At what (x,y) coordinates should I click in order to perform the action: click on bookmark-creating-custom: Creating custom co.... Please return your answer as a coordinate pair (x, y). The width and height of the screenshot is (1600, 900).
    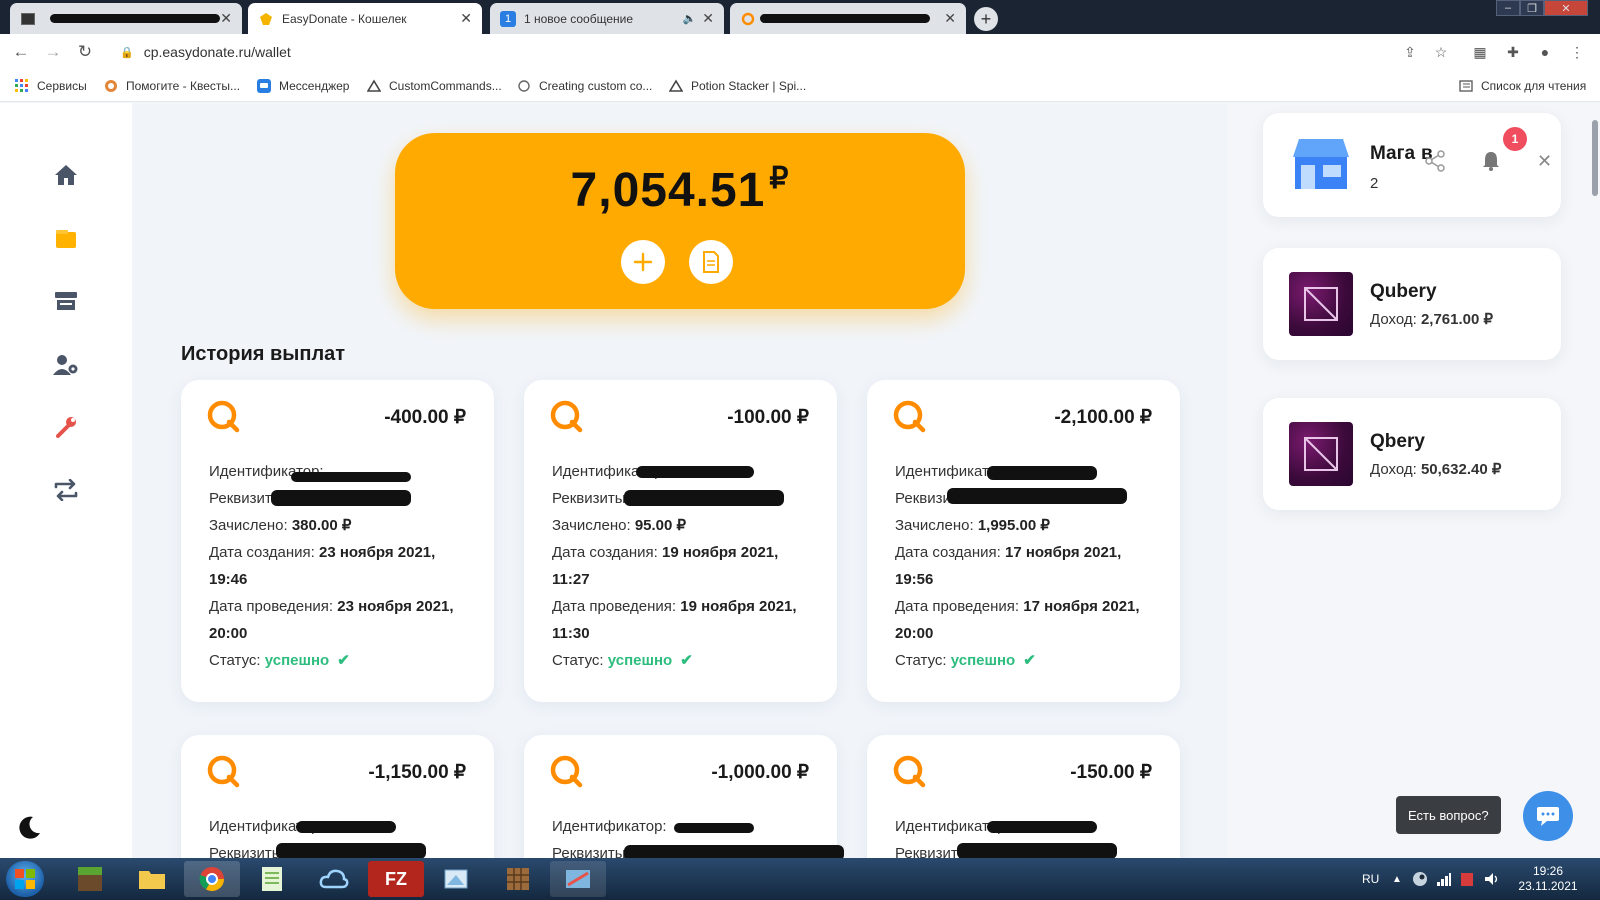
    Looking at the image, I should click on (584, 86).